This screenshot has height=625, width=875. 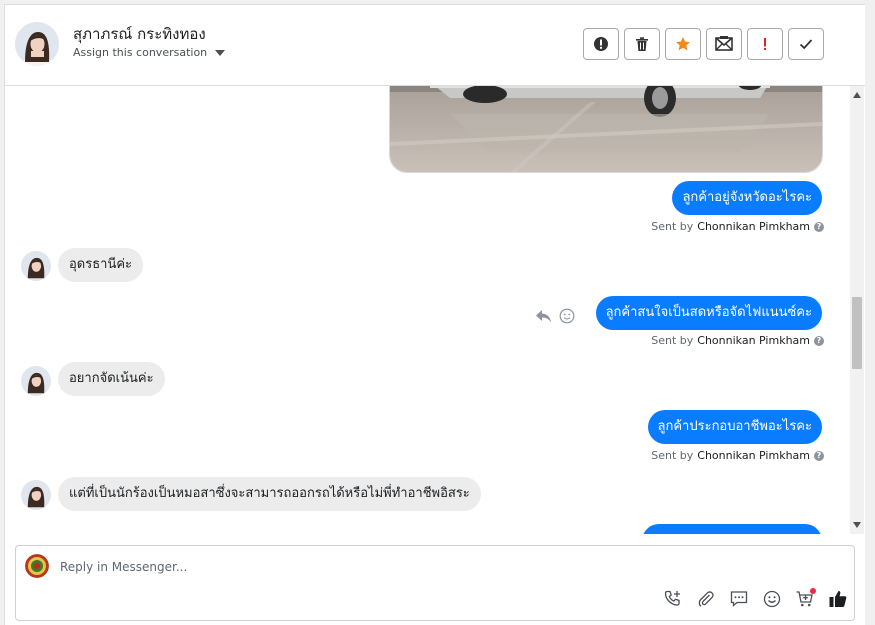 I want to click on star-icon, so click(x=683, y=44).